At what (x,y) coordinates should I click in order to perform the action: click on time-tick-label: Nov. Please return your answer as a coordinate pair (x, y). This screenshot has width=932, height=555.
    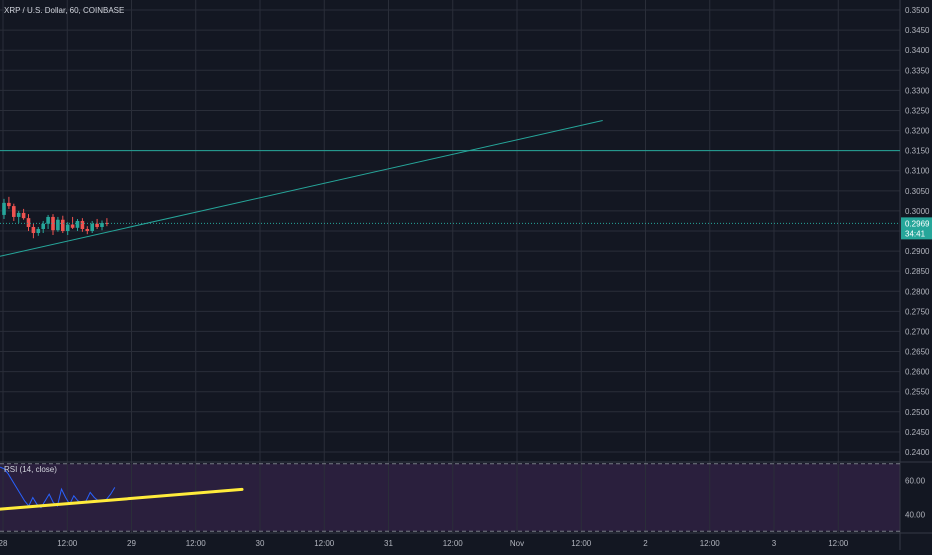
    Looking at the image, I should click on (517, 543).